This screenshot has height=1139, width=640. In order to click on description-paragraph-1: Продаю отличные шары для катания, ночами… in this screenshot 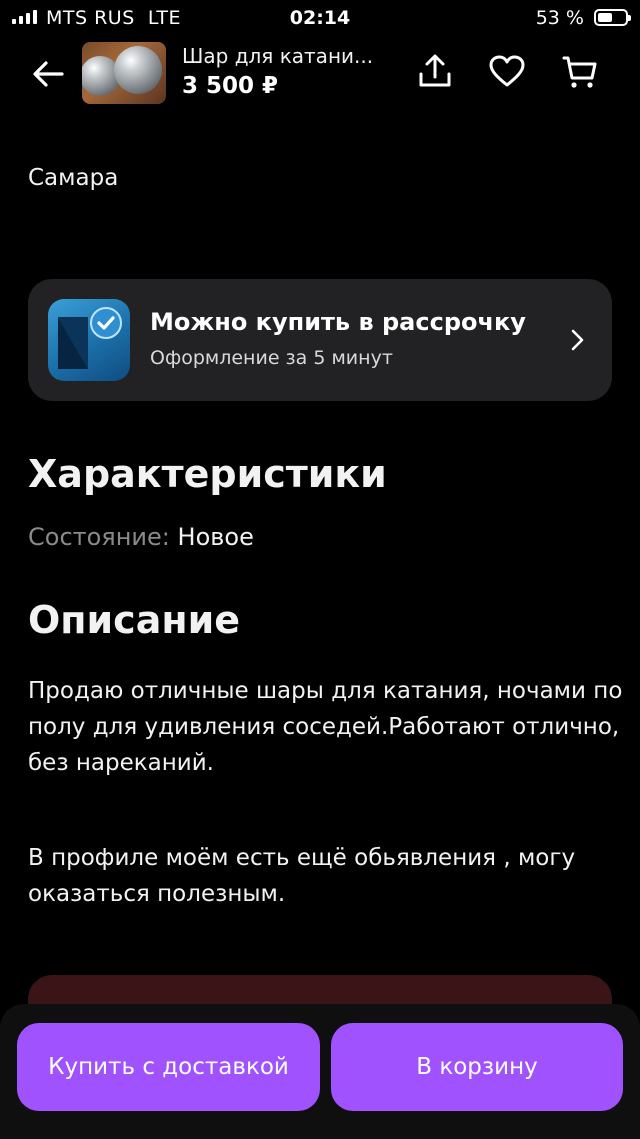, I will do `click(325, 727)`.